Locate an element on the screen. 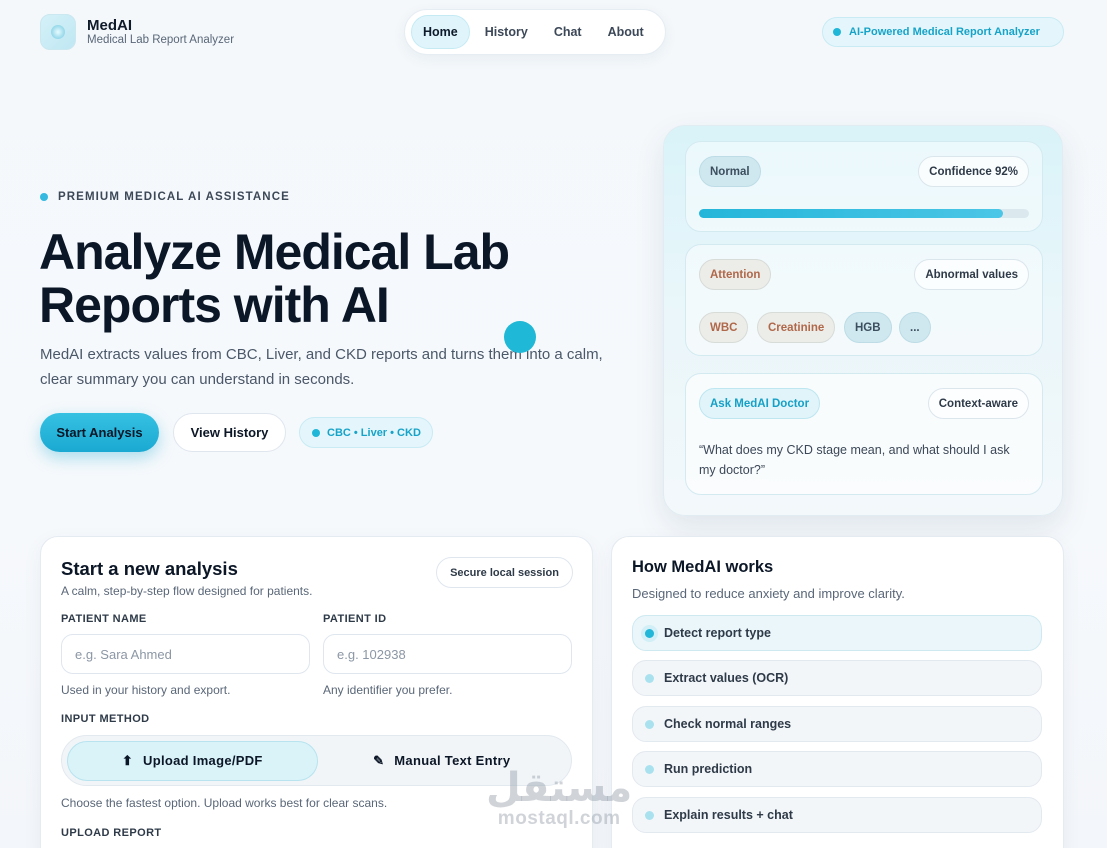  context-aware-badge: Context-aware is located at coordinates (978, 403).